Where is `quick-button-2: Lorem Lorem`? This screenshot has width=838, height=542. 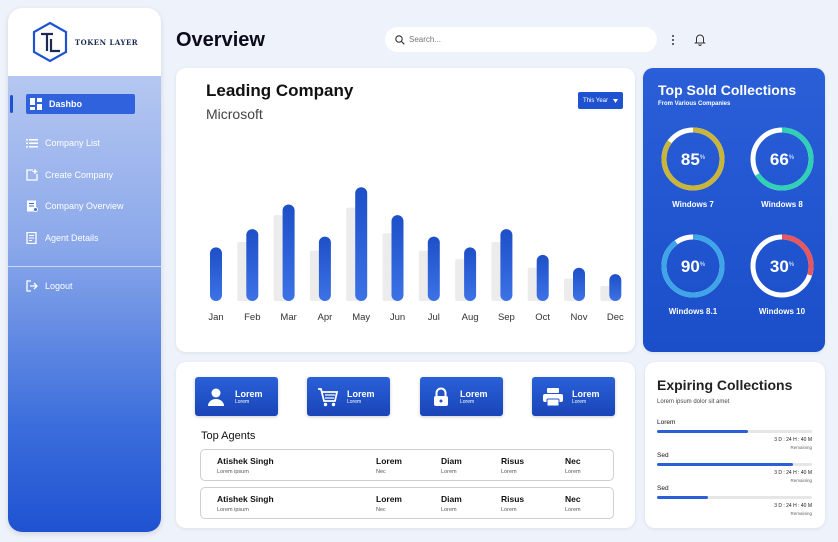
quick-button-2: Lorem Lorem is located at coordinates (348, 396).